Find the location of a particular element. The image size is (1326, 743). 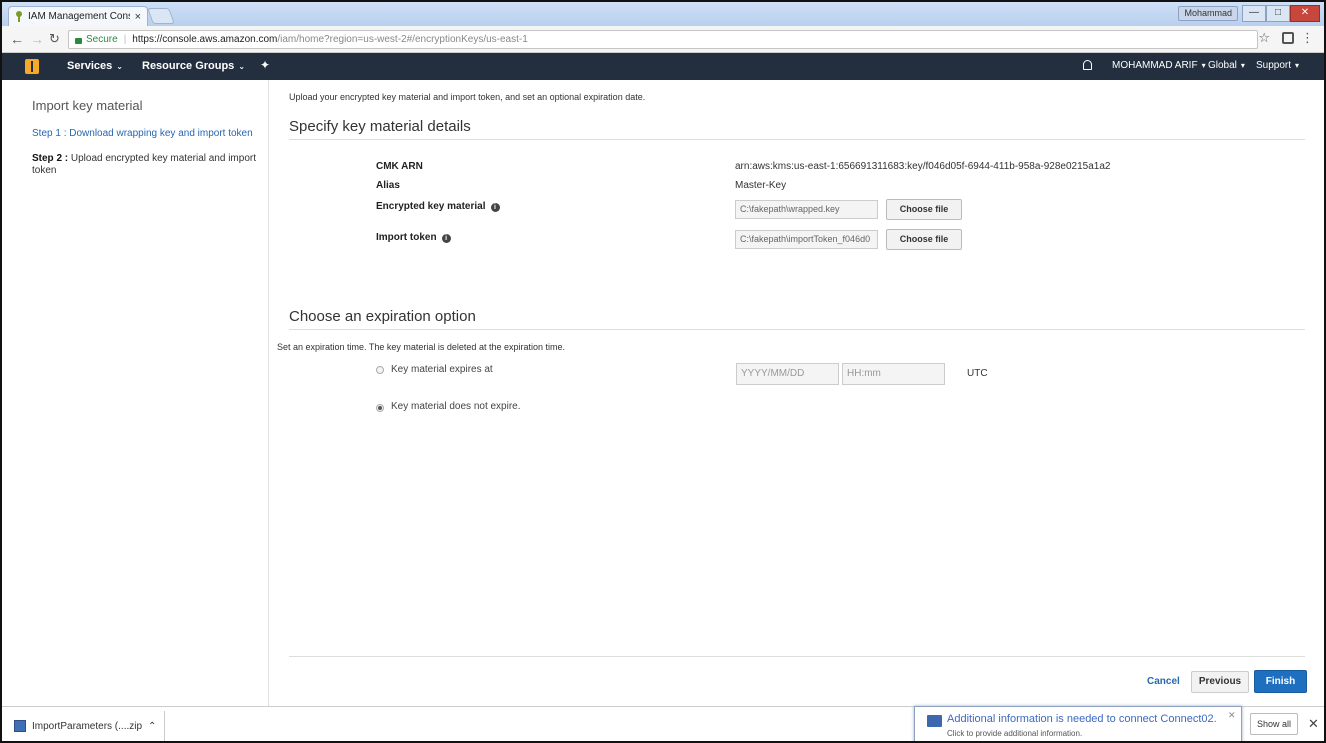

tab-title: IAM Management Conso is located at coordinates (79, 16).